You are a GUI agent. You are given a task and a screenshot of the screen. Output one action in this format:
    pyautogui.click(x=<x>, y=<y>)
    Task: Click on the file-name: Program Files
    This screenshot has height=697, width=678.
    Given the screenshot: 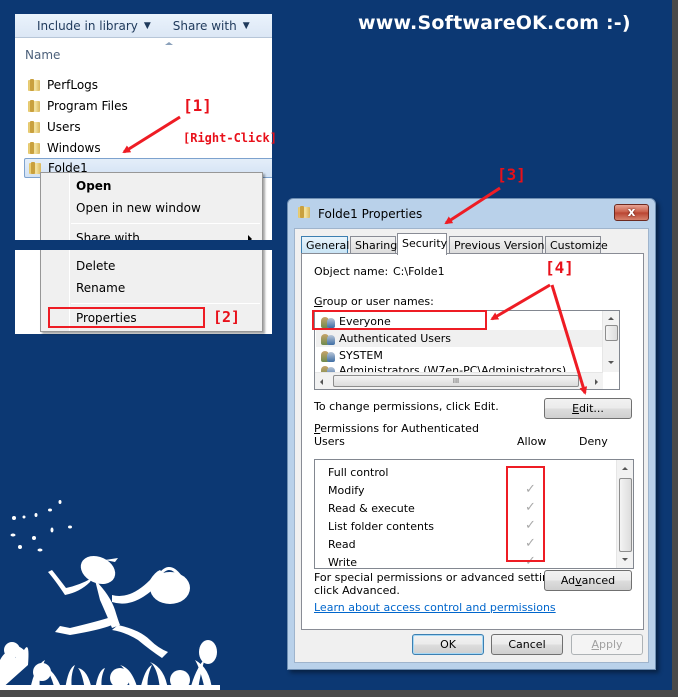 What is the action you would take?
    pyautogui.click(x=87, y=106)
    